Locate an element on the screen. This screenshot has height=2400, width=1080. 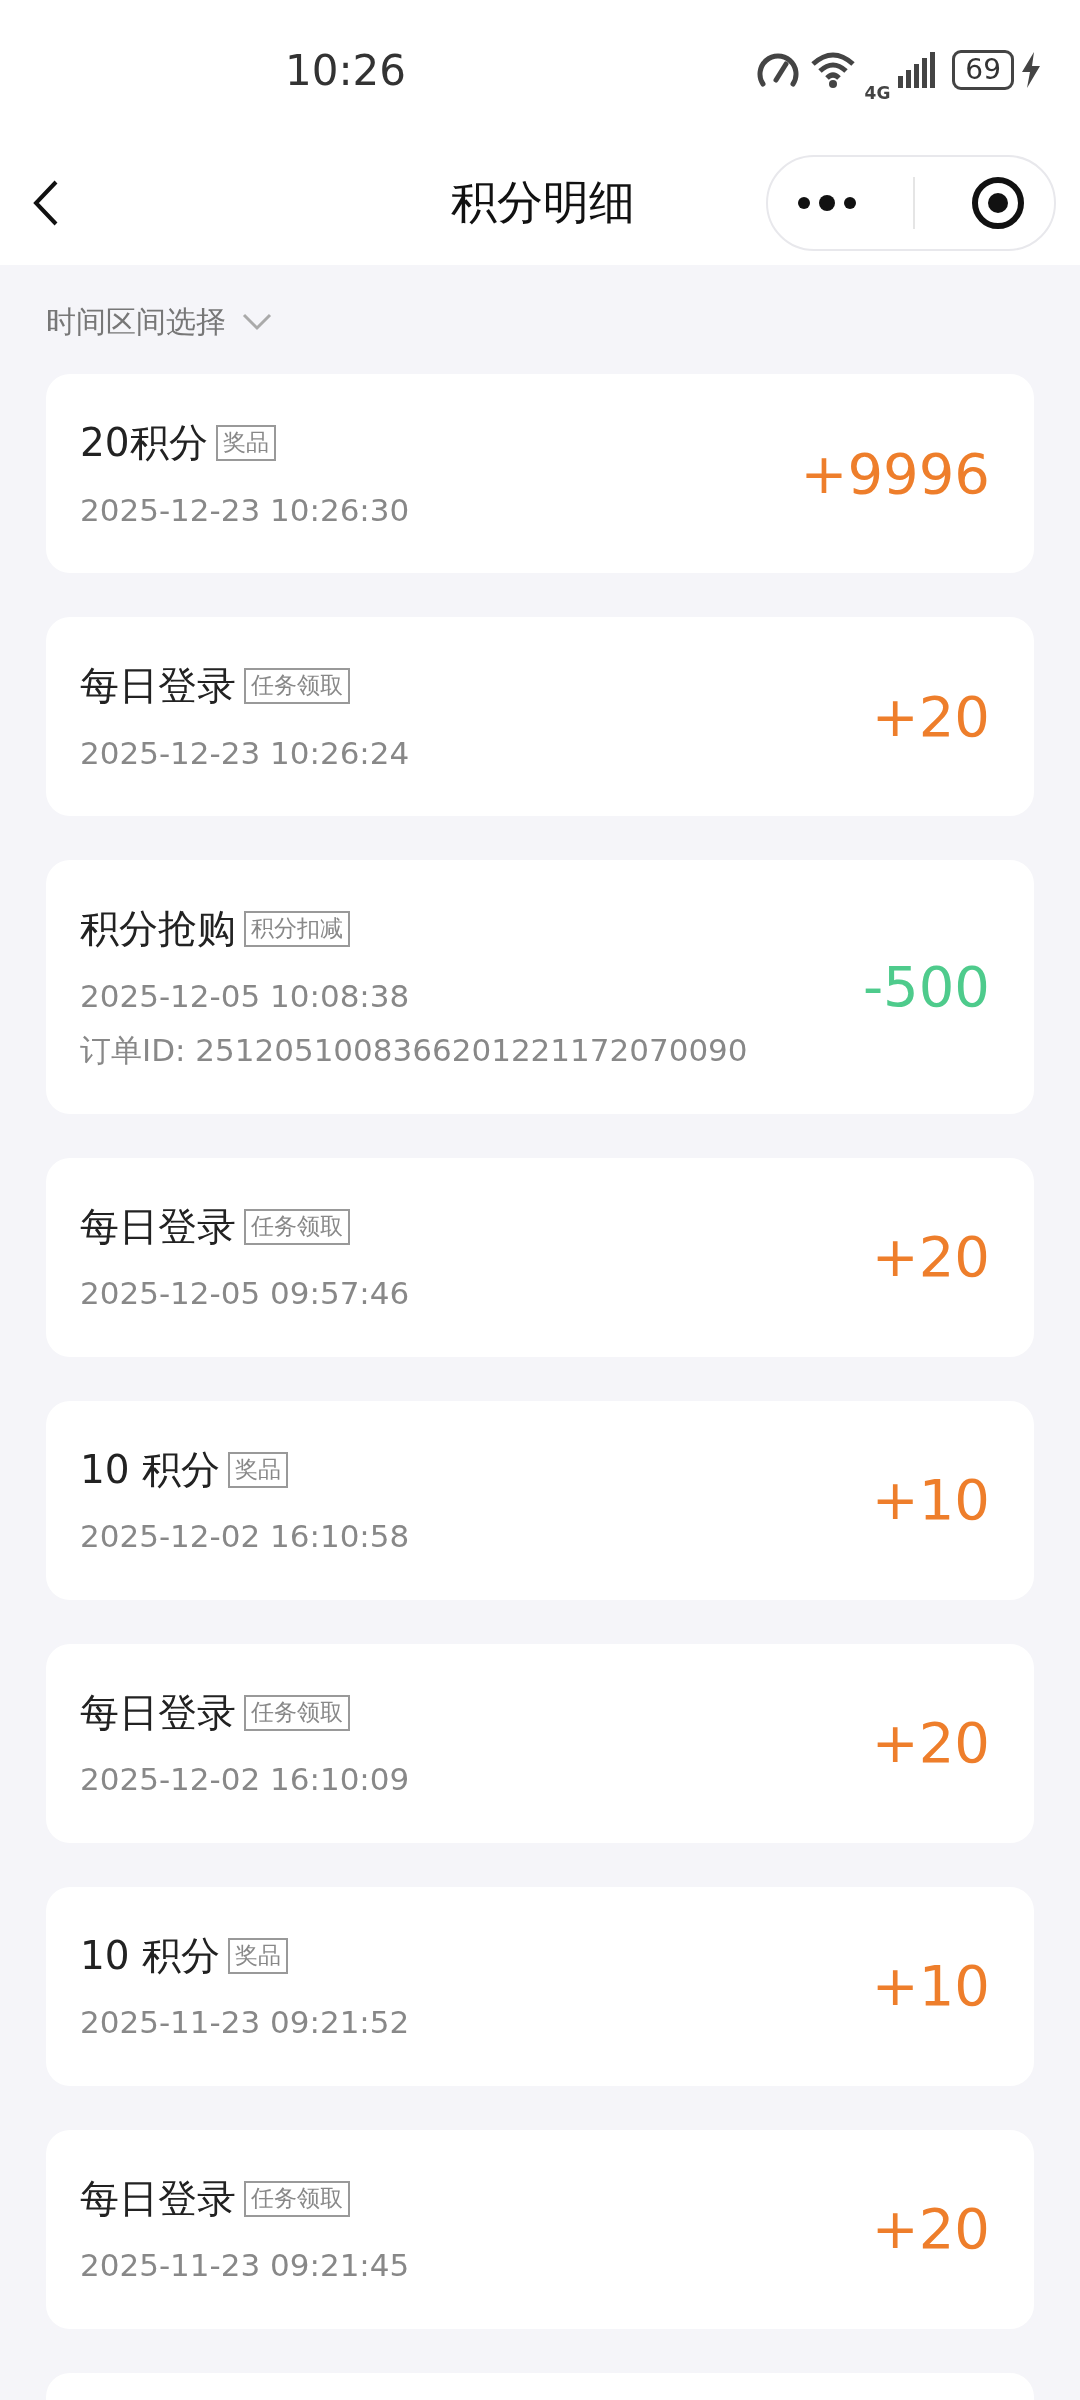
record-time: 2025-12-23 10:26:24 is located at coordinates (245, 753).